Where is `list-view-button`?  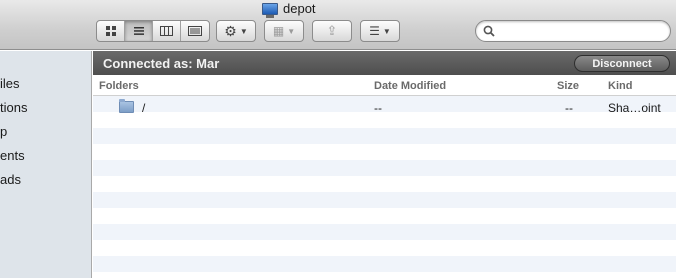 list-view-button is located at coordinates (139, 31).